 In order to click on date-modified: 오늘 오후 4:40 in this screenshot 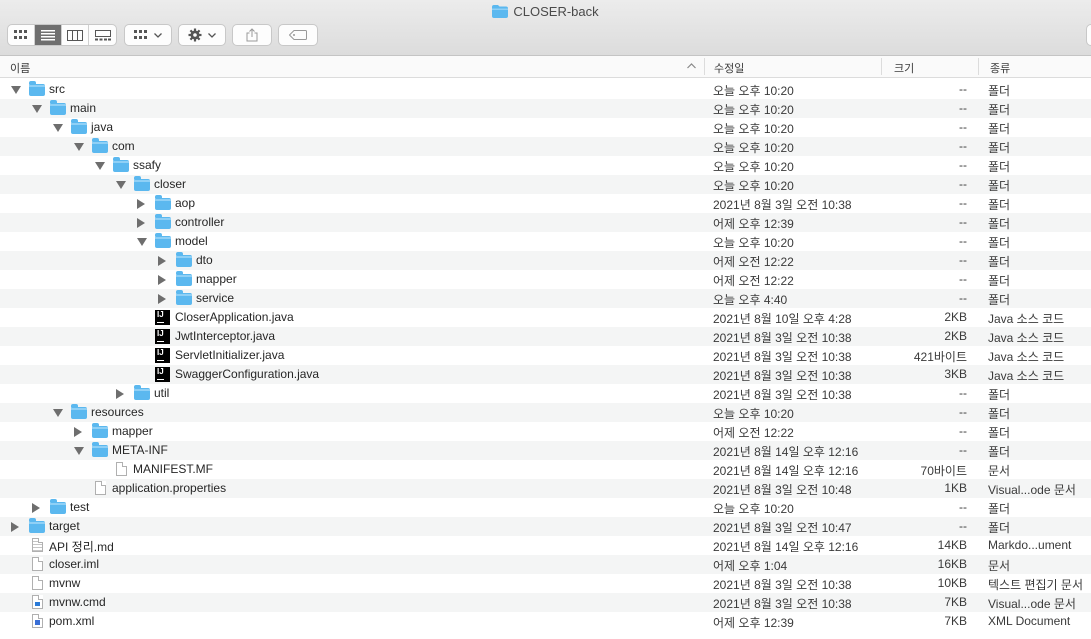, I will do `click(750, 300)`.